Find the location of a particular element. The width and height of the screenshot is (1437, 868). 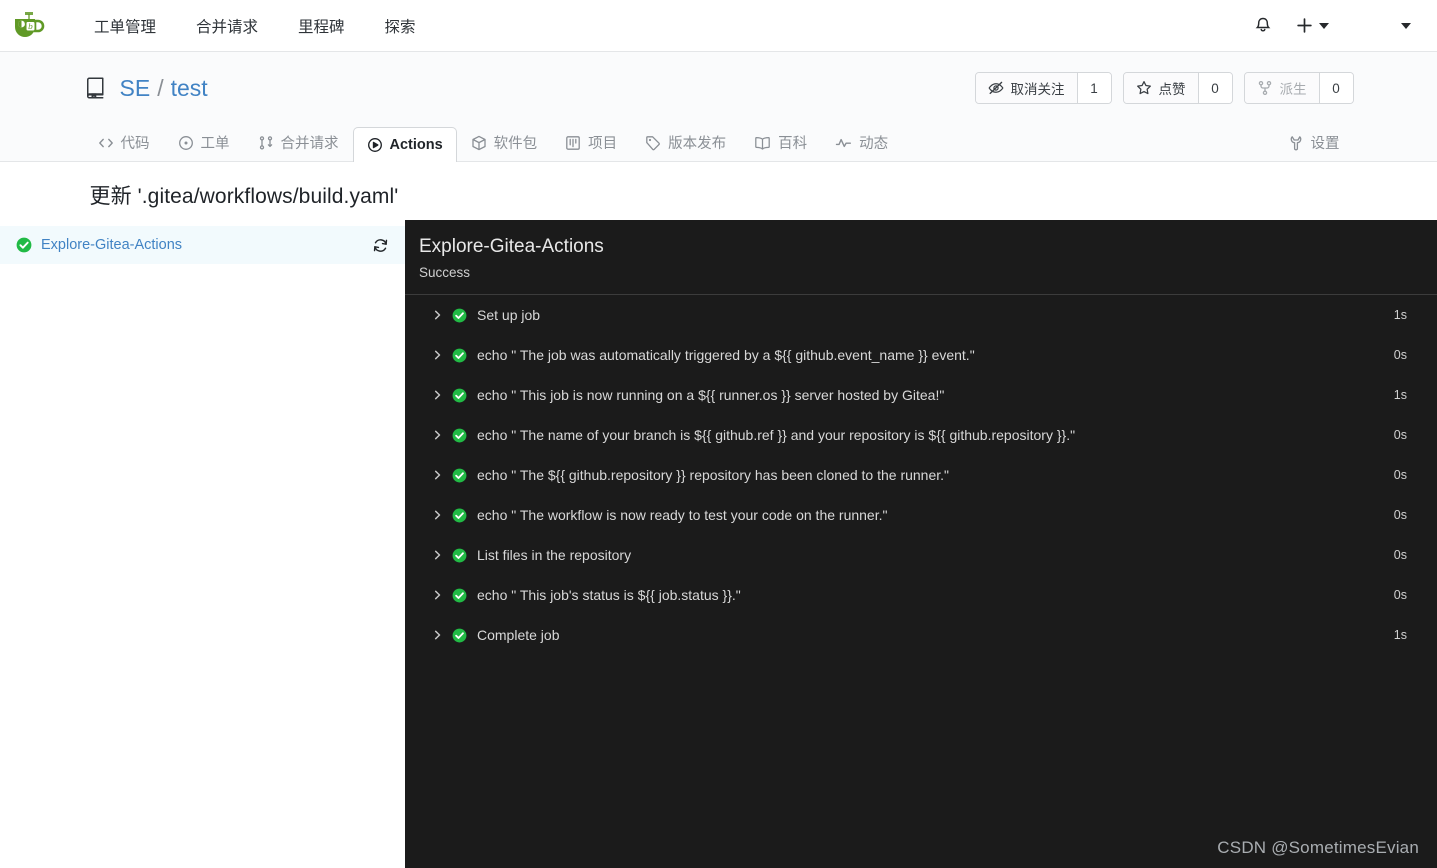

tab-releases: 版本发布 is located at coordinates (685, 142).